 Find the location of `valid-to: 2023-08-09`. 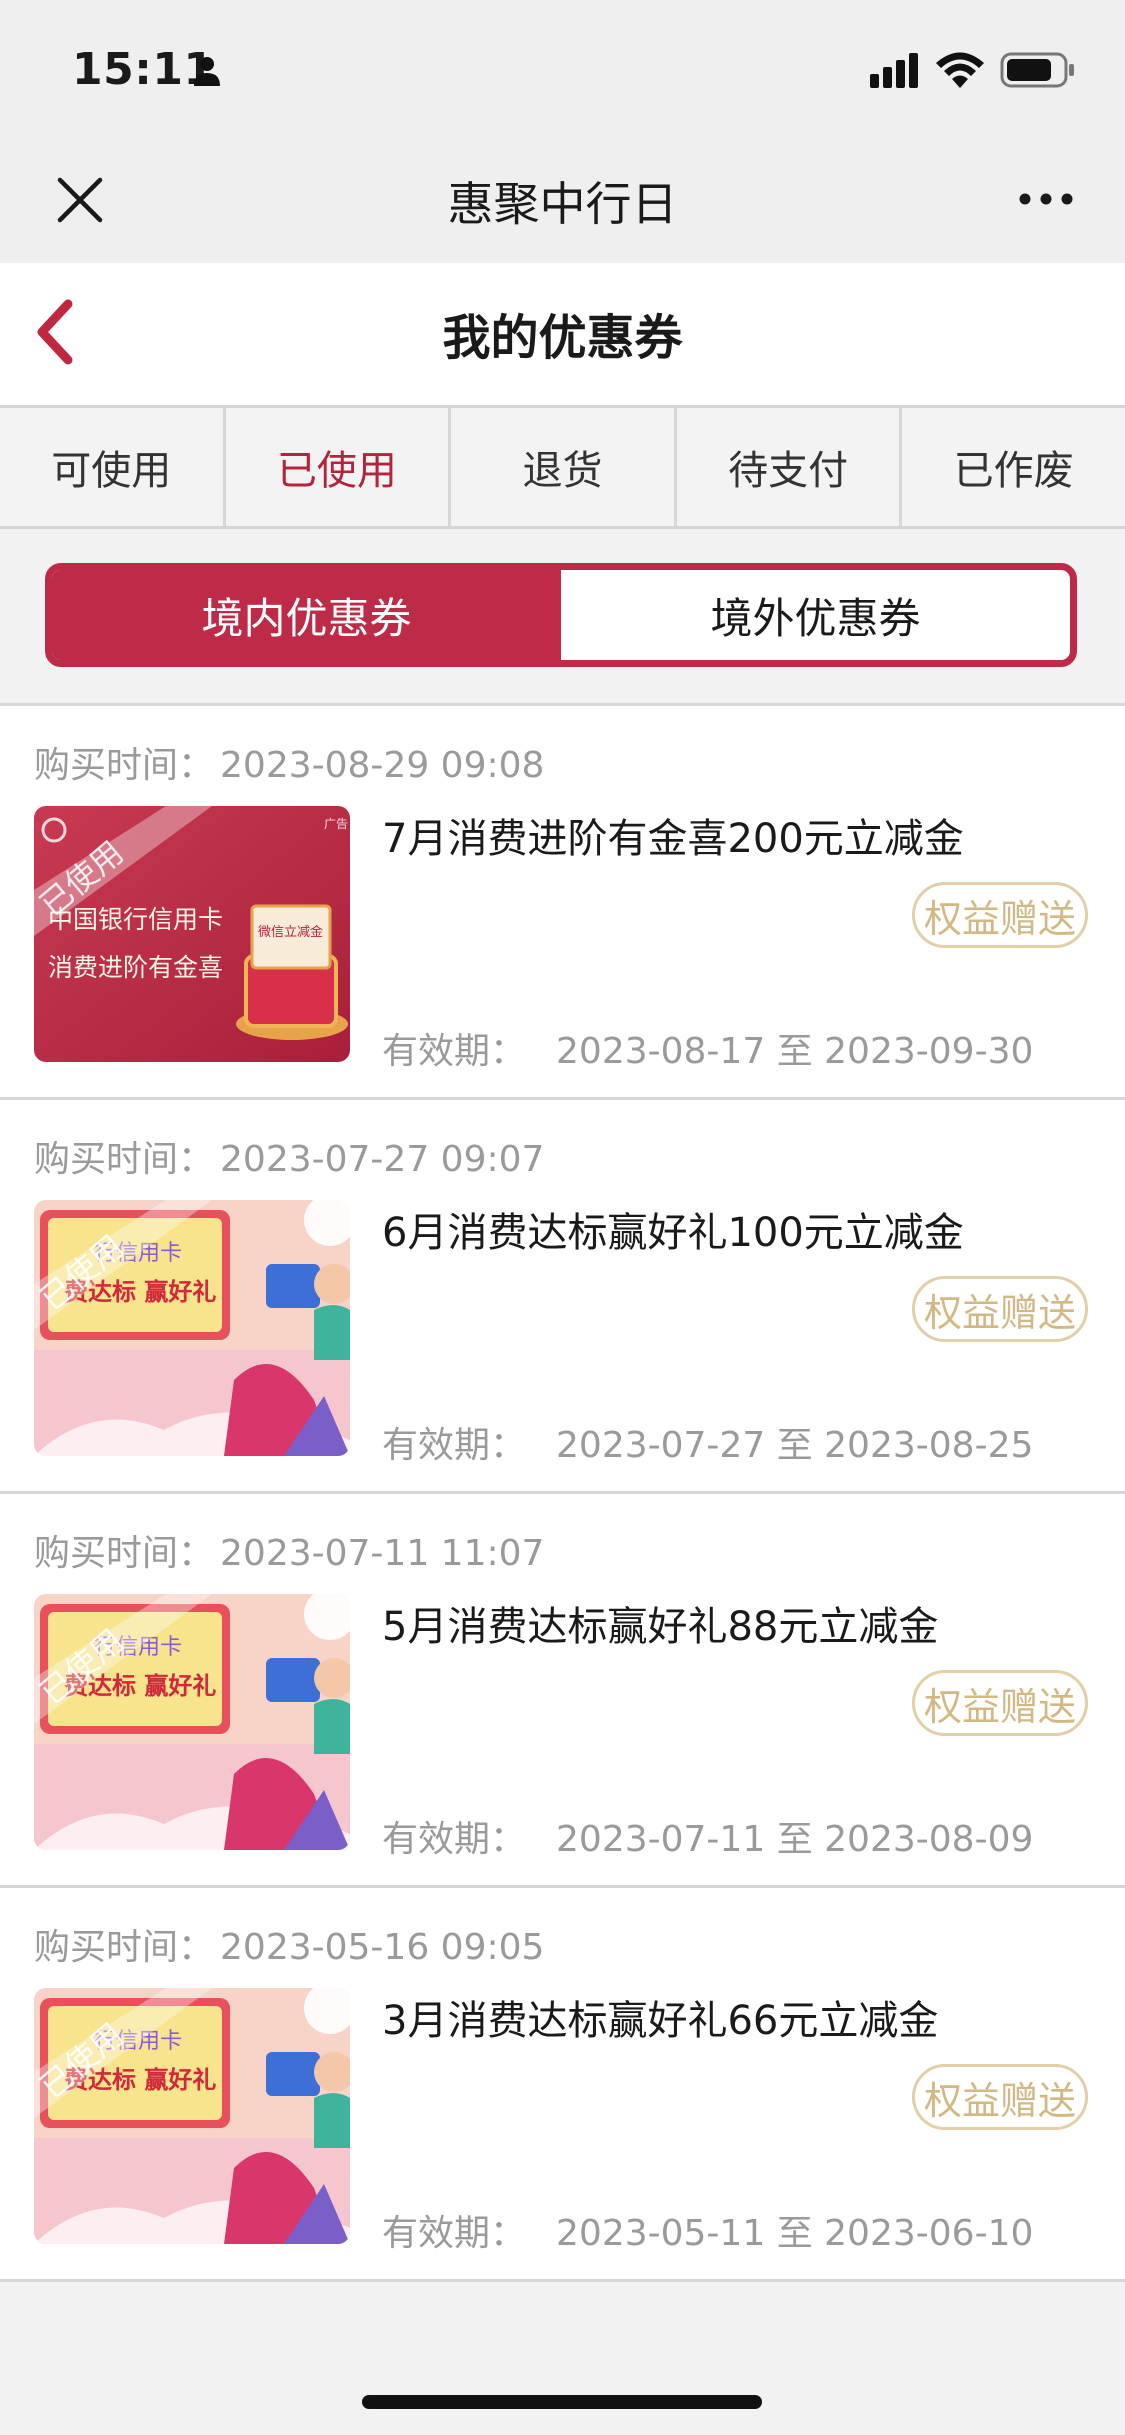

valid-to: 2023-08-09 is located at coordinates (929, 1839).